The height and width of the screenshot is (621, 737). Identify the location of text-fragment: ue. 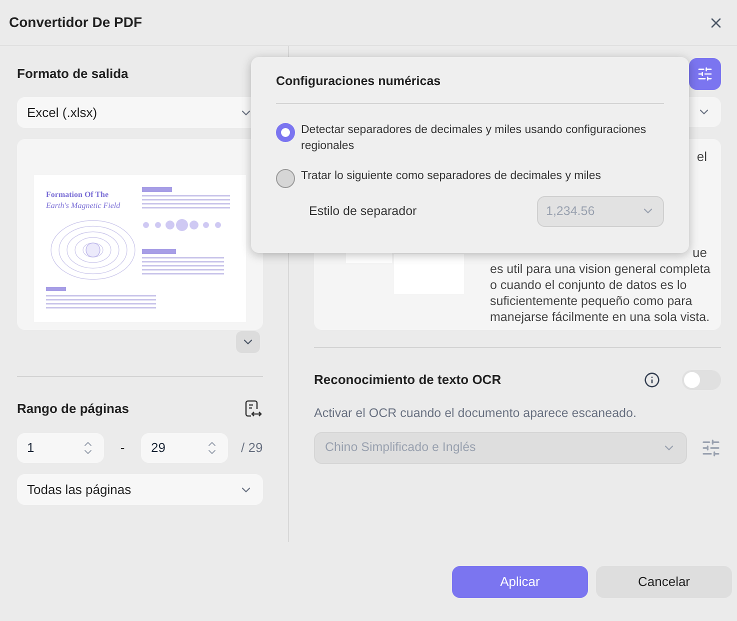
(699, 253).